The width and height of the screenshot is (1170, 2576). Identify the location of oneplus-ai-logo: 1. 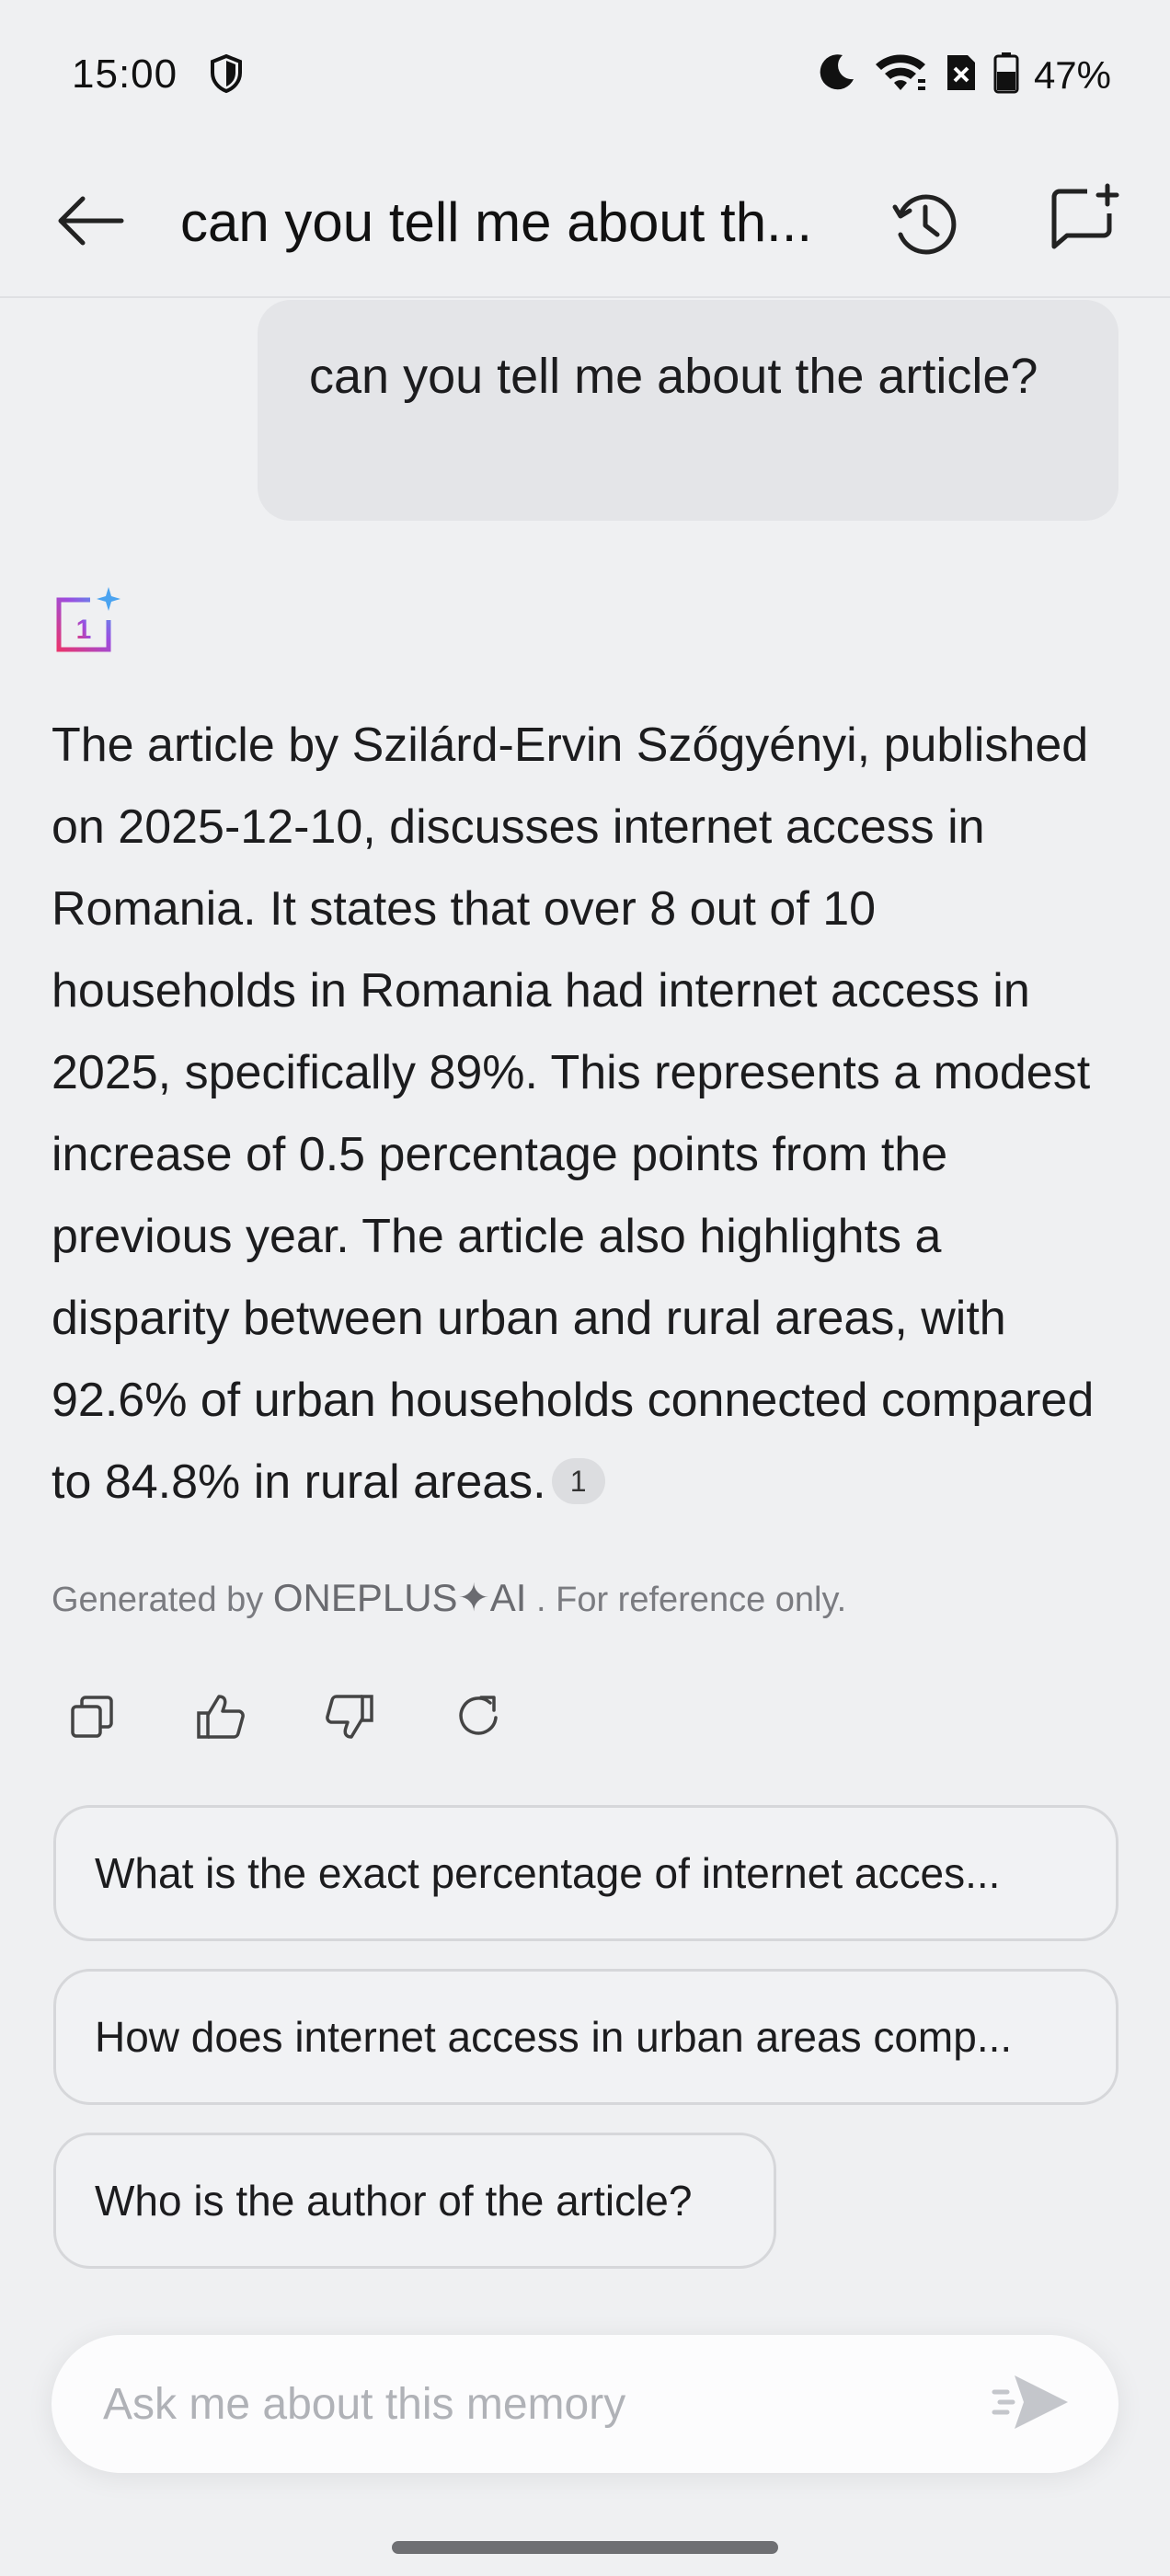
(88, 620).